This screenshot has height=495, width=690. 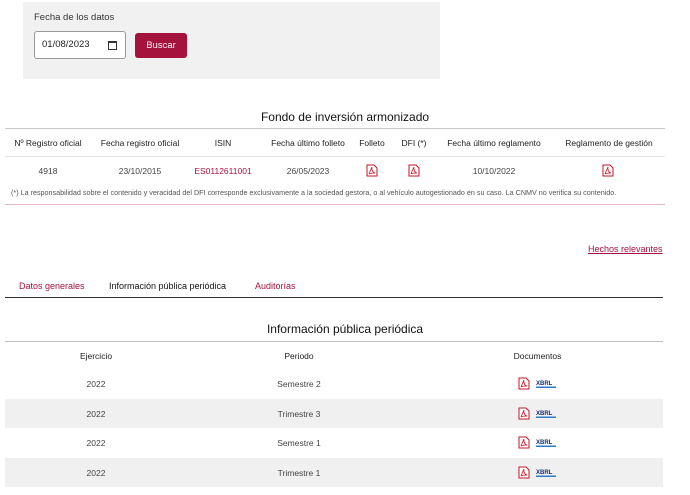 I want to click on col-isin: ISIN, so click(x=223, y=143).